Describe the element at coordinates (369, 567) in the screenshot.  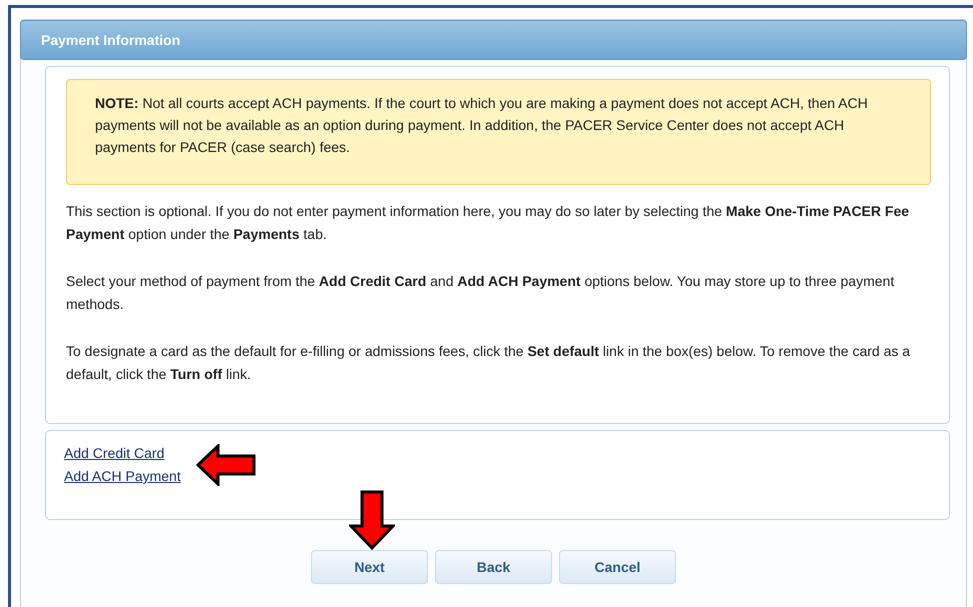
I see `form-button: Next` at that location.